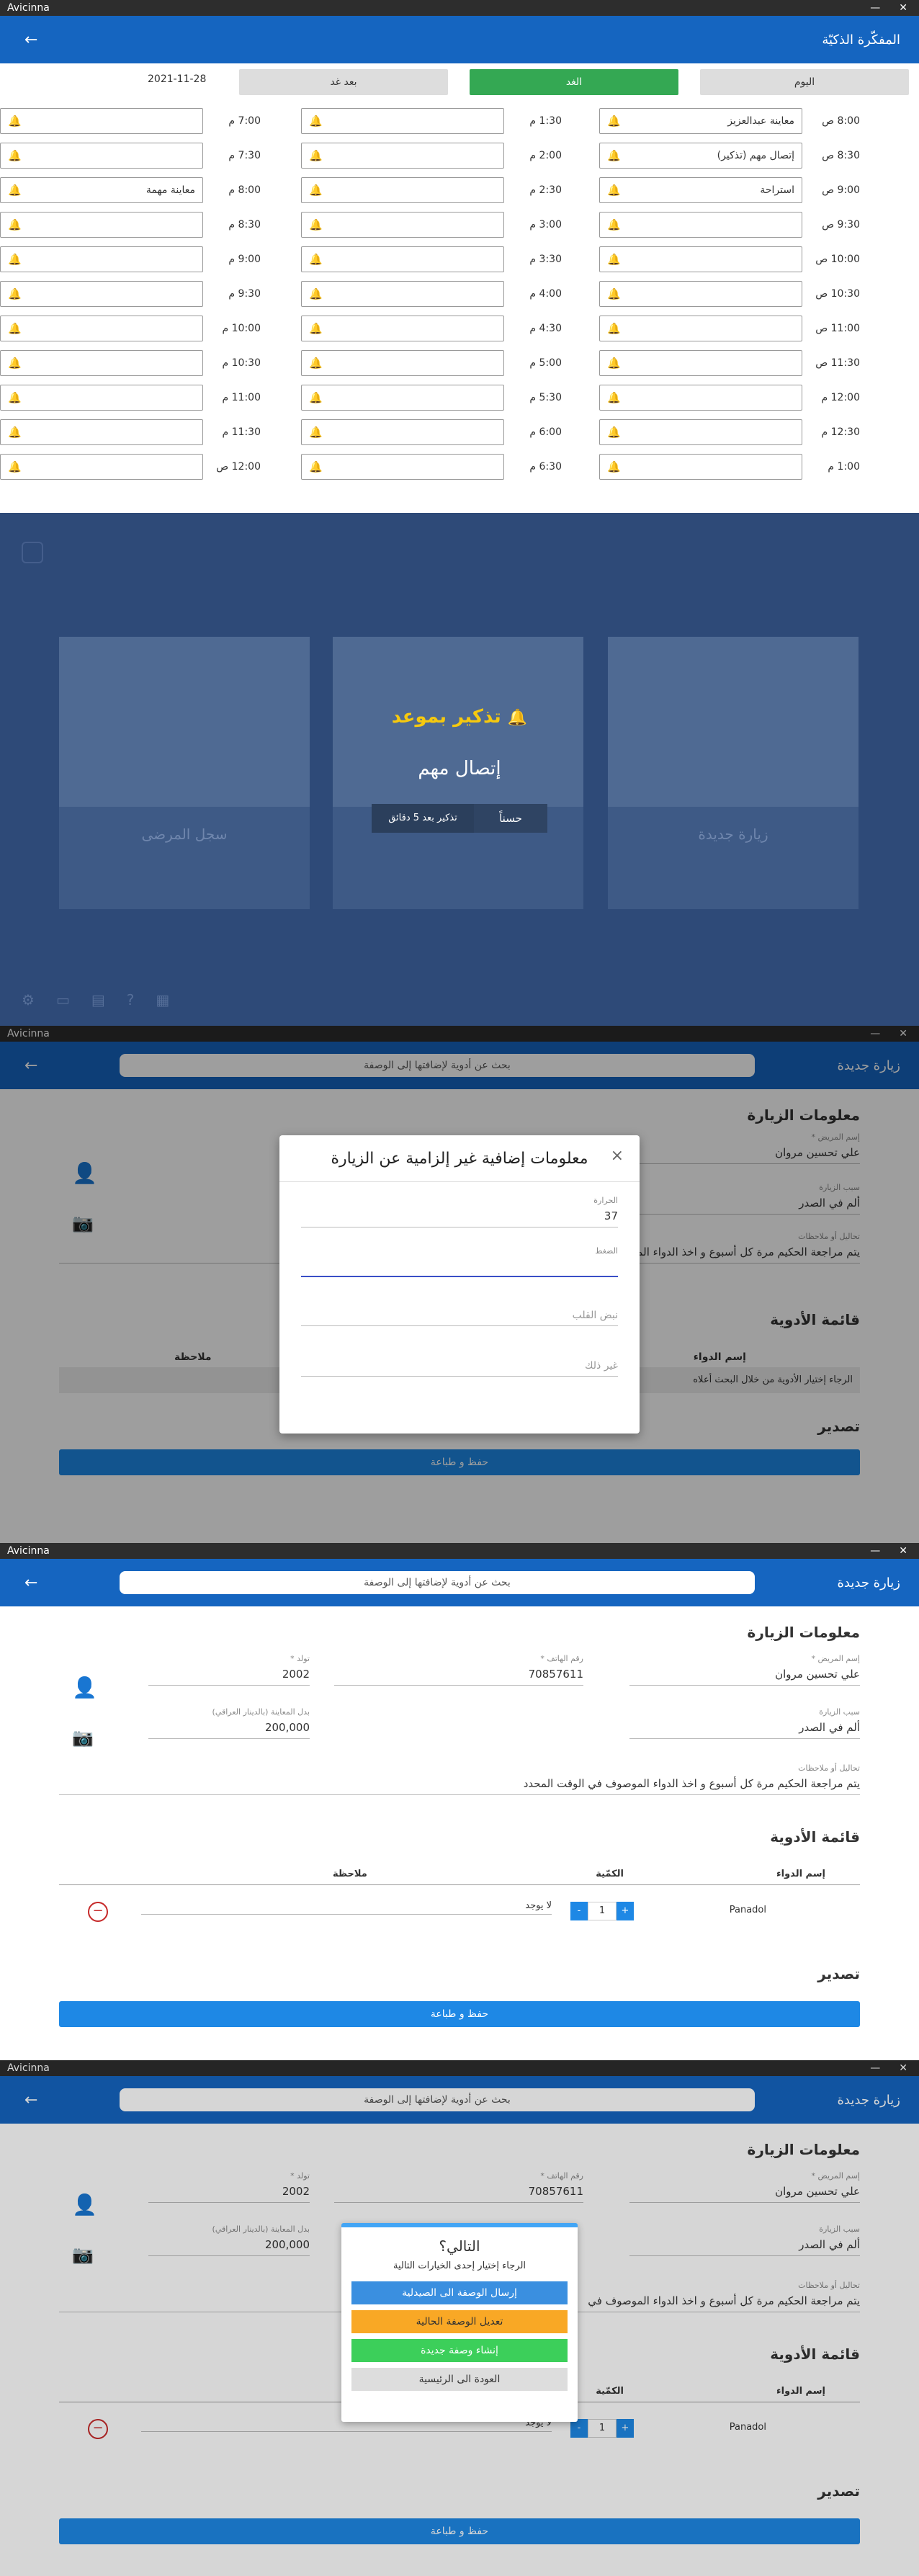 The image size is (919, 2576). Describe the element at coordinates (579, 1911) in the screenshot. I see `decrement-button: -` at that location.